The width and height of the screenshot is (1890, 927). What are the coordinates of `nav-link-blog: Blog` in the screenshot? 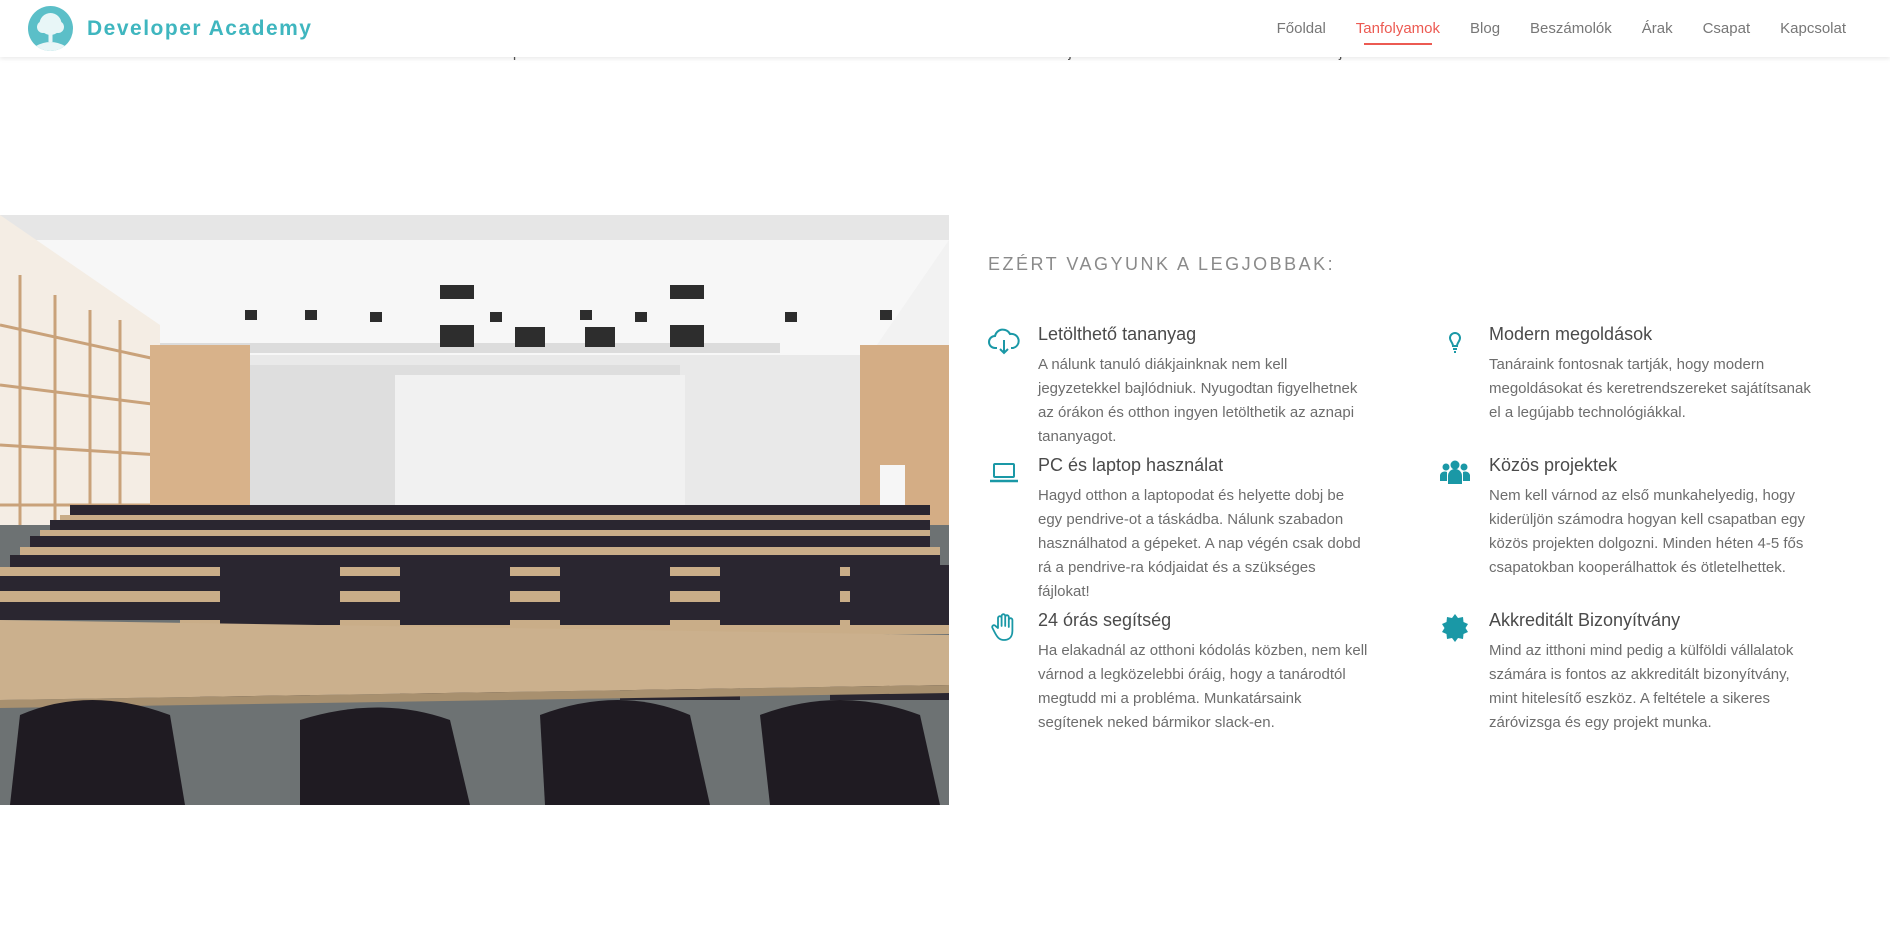 It's located at (1485, 28).